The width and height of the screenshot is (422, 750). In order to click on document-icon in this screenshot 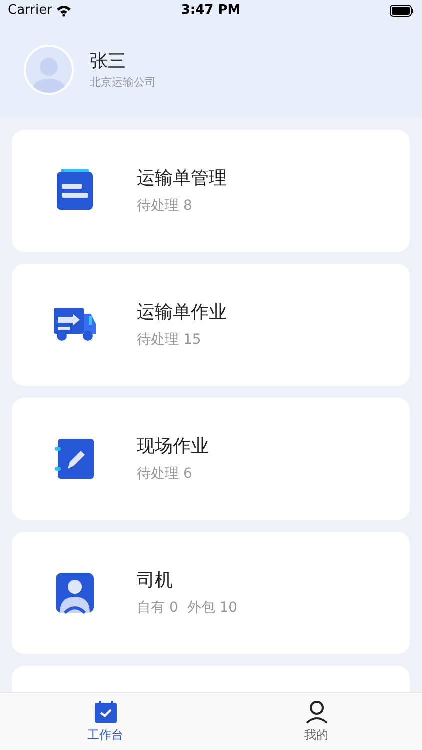, I will do `click(74, 191)`.